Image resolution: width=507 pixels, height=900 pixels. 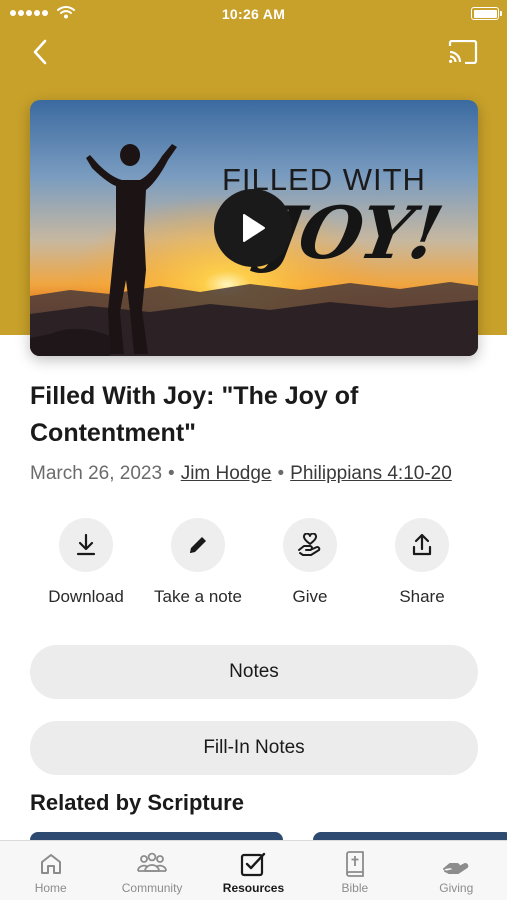 What do you see at coordinates (86, 545) in the screenshot?
I see `download-icon` at bounding box center [86, 545].